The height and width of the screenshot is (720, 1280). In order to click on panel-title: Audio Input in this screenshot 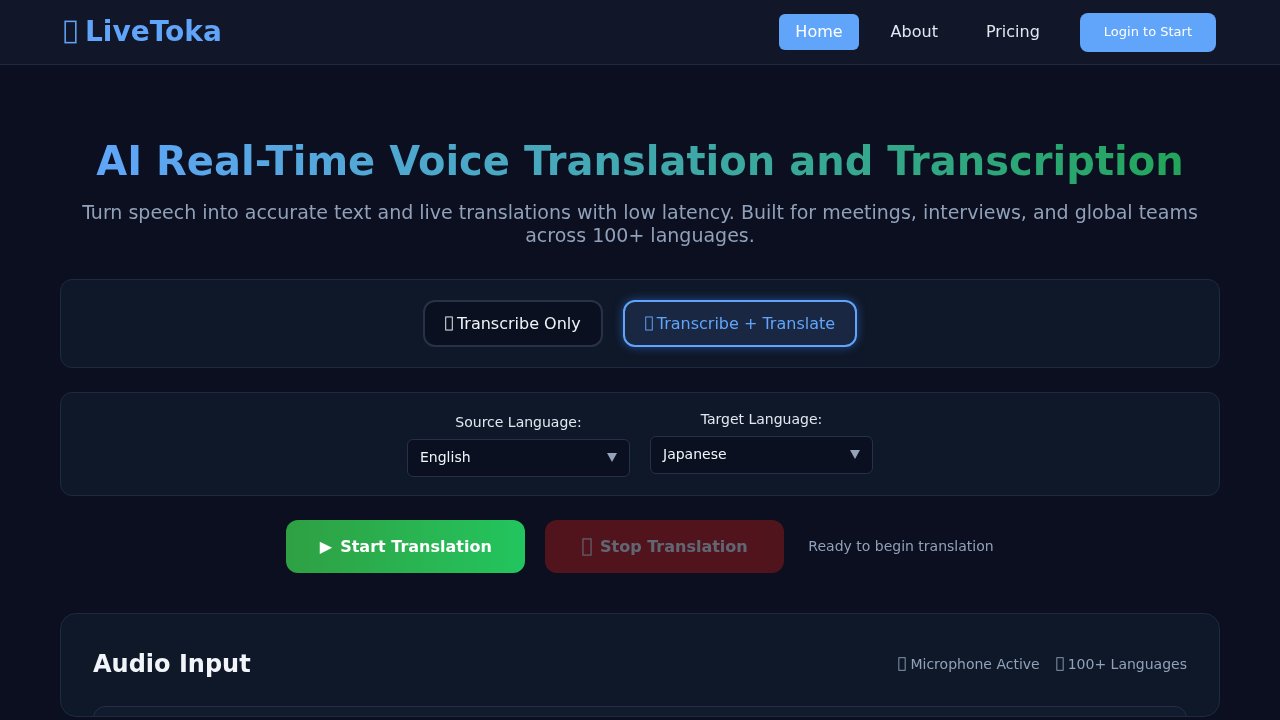, I will do `click(172, 664)`.